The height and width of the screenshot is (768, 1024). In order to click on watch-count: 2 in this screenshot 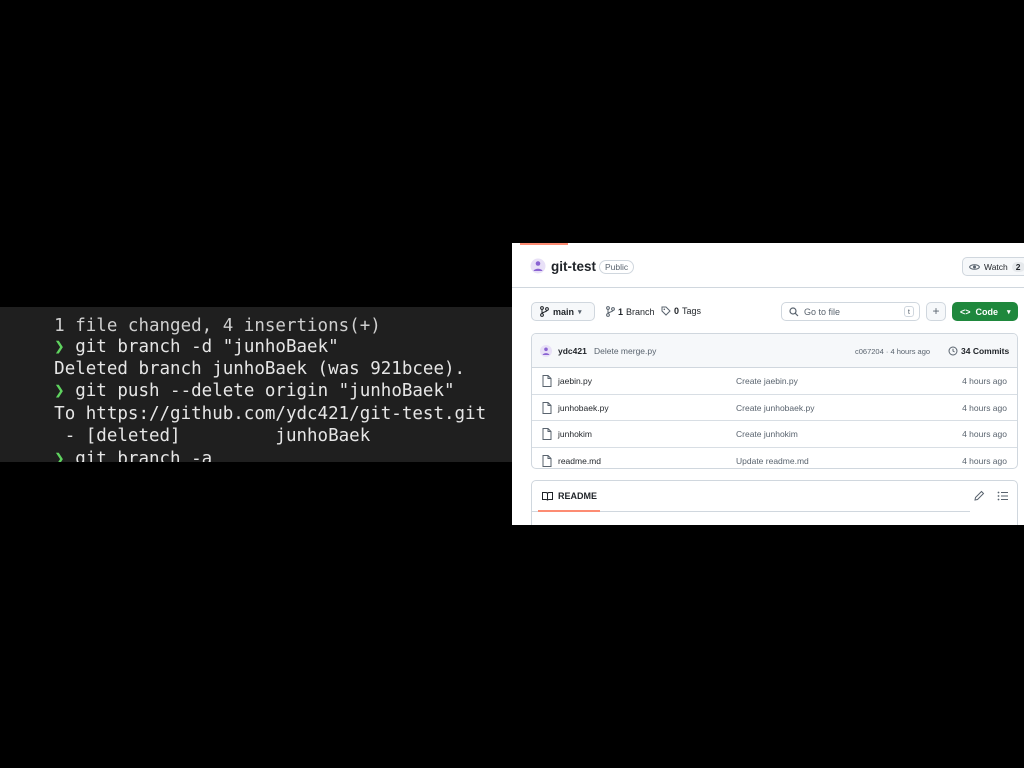, I will do `click(1017, 266)`.